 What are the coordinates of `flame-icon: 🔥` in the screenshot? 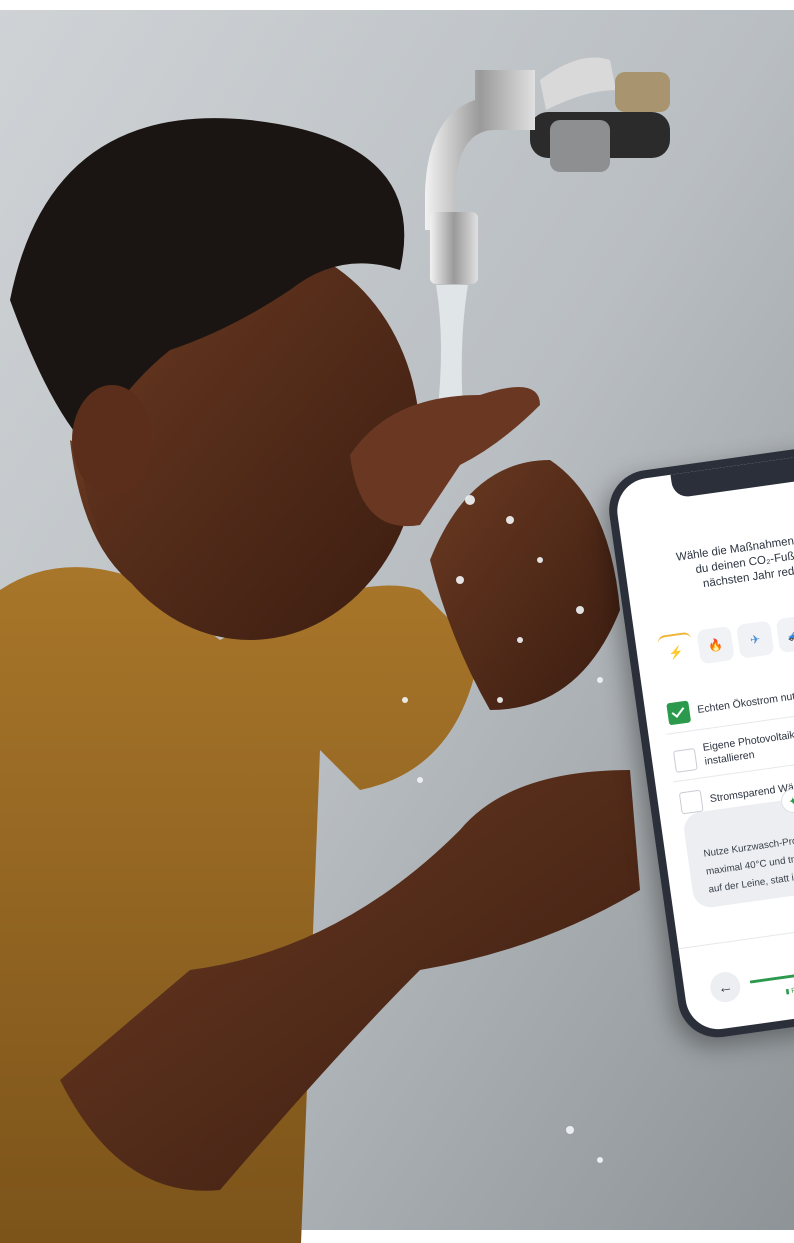 It's located at (715, 645).